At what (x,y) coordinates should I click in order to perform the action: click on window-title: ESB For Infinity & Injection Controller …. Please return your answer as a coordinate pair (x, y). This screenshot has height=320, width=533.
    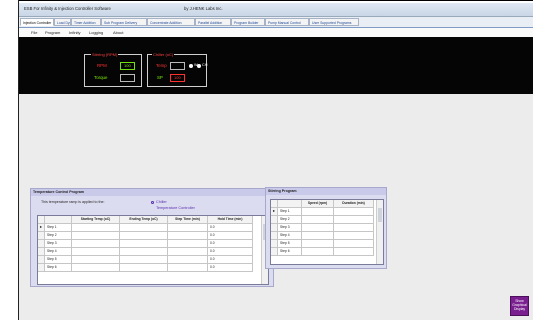
    Looking at the image, I should click on (67, 8).